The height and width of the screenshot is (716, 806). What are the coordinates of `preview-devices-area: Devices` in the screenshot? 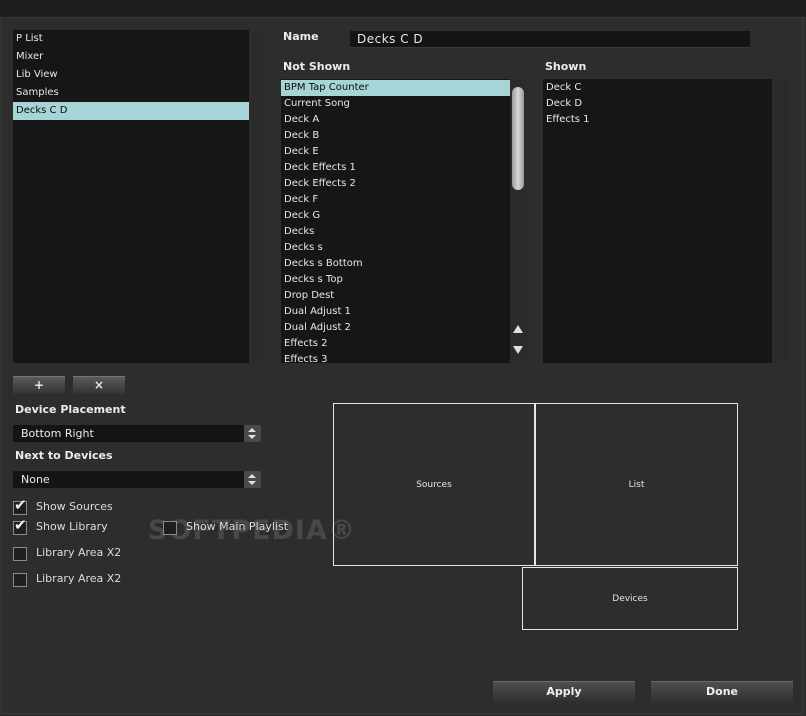 It's located at (630, 598).